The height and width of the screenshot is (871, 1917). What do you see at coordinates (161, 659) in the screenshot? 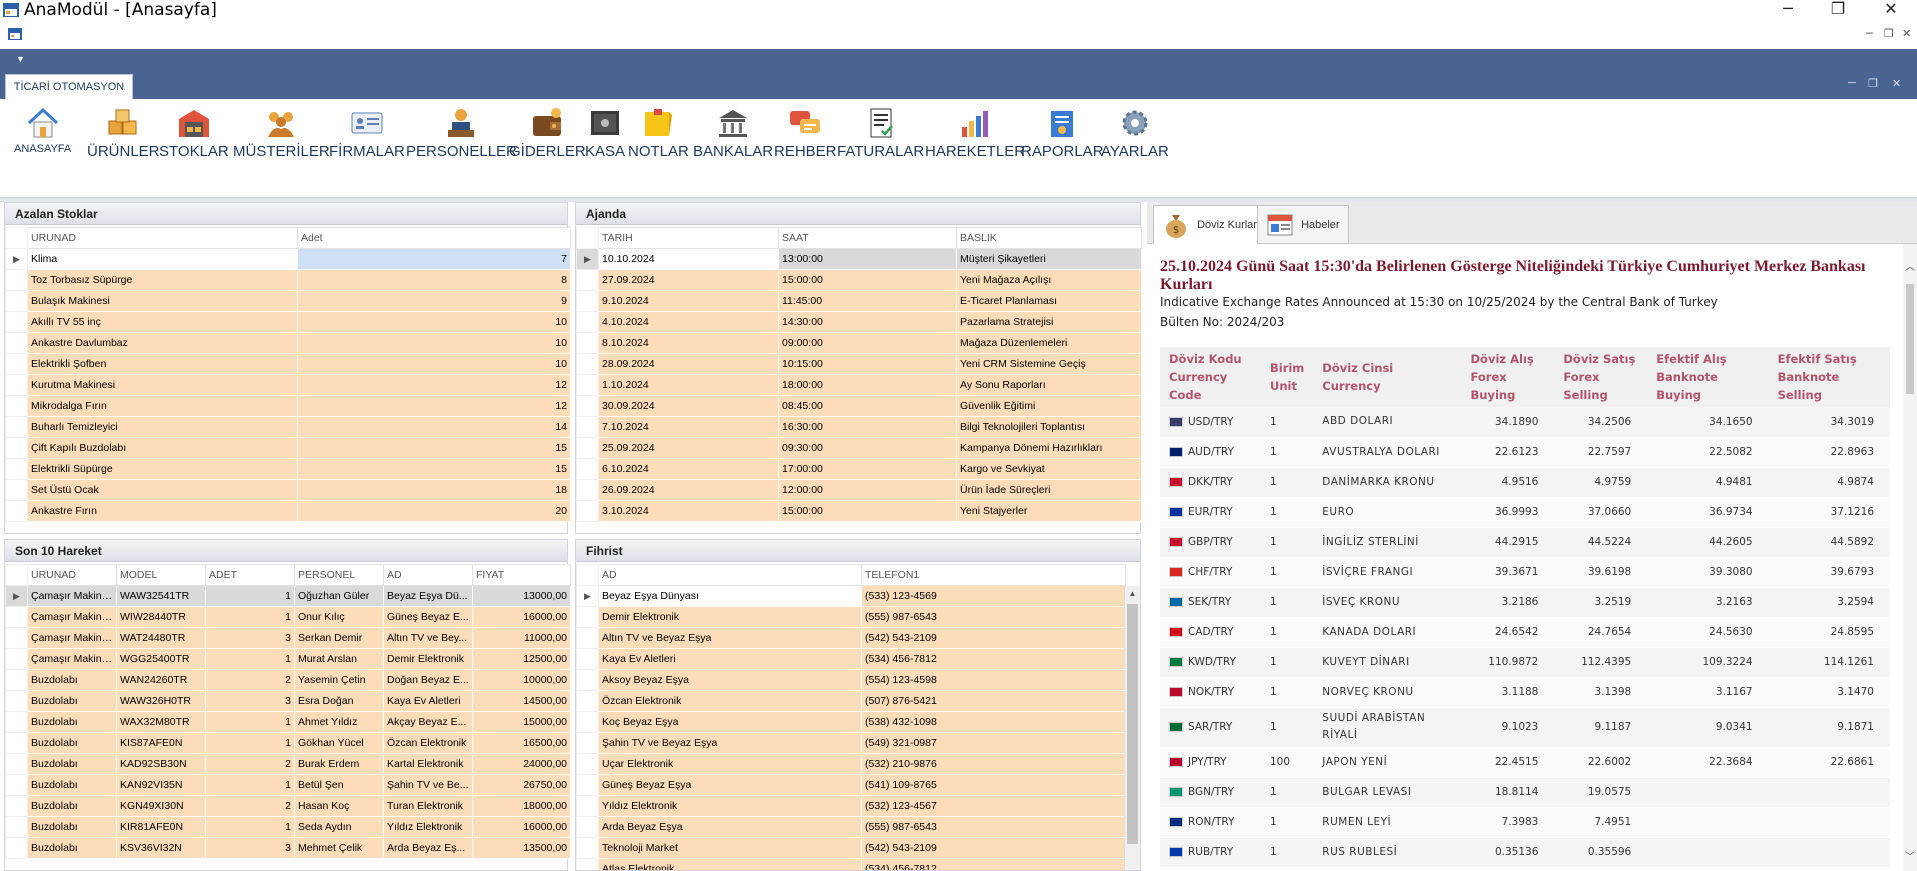
I see `table-cell: WGG25400TR` at bounding box center [161, 659].